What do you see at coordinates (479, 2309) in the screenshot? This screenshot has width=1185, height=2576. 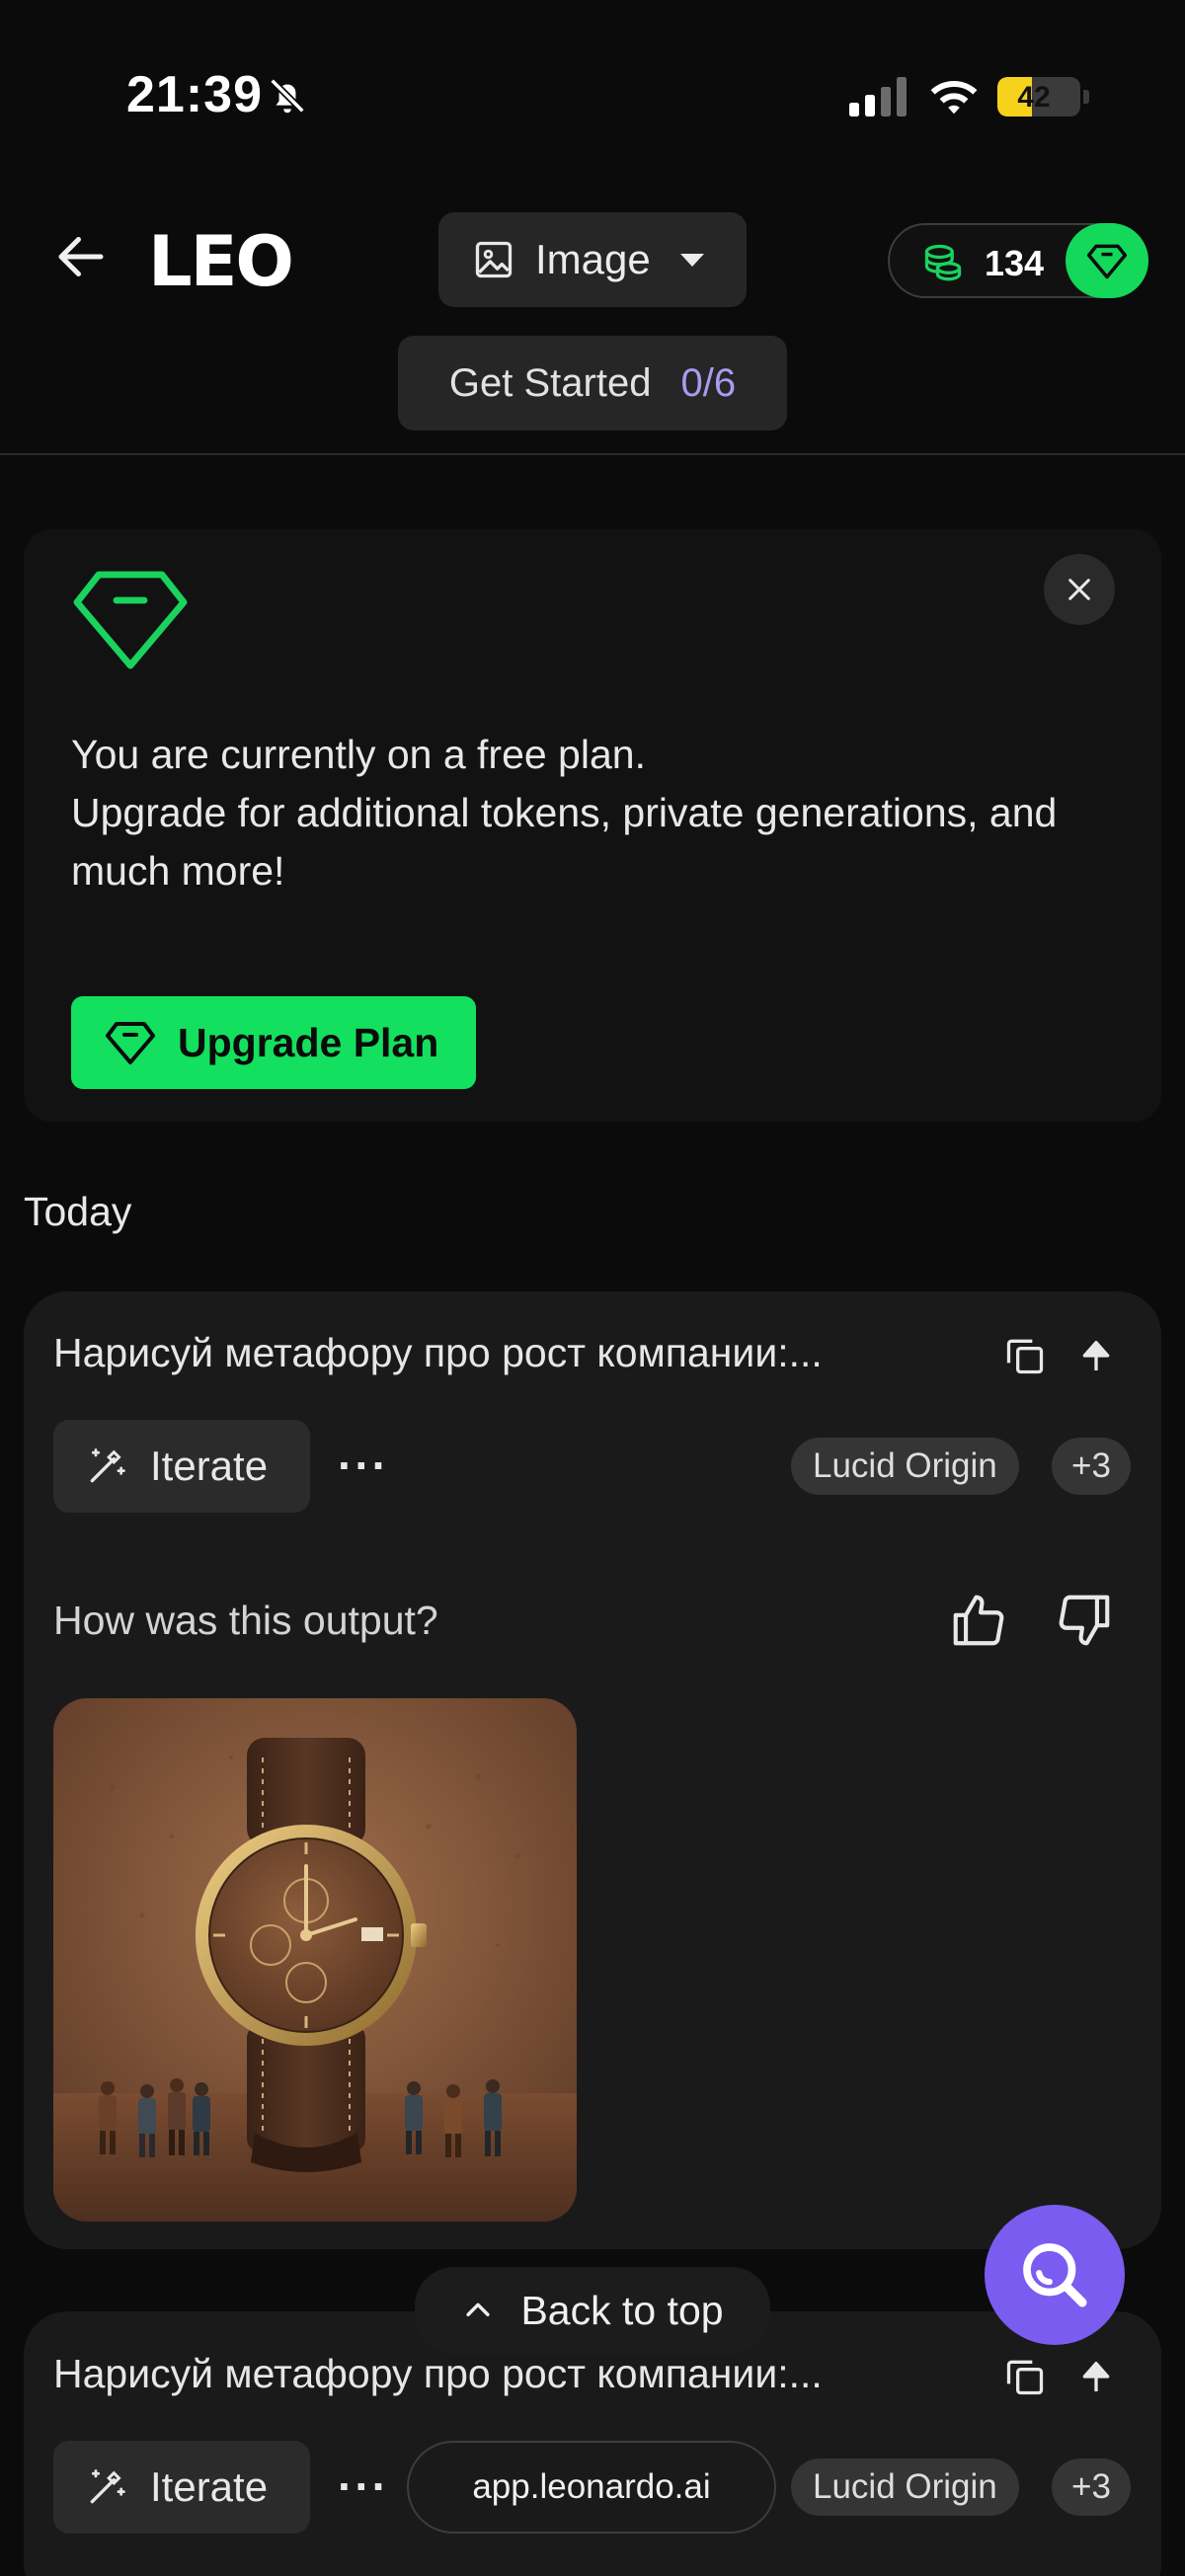 I see `chevron-up-icon` at bounding box center [479, 2309].